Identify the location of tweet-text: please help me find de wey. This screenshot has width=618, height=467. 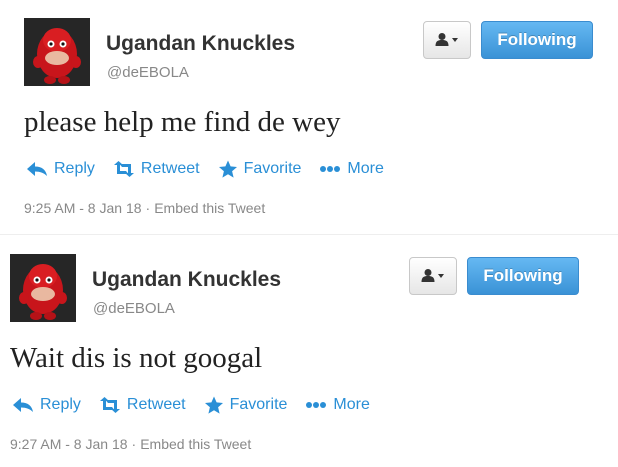
(182, 122).